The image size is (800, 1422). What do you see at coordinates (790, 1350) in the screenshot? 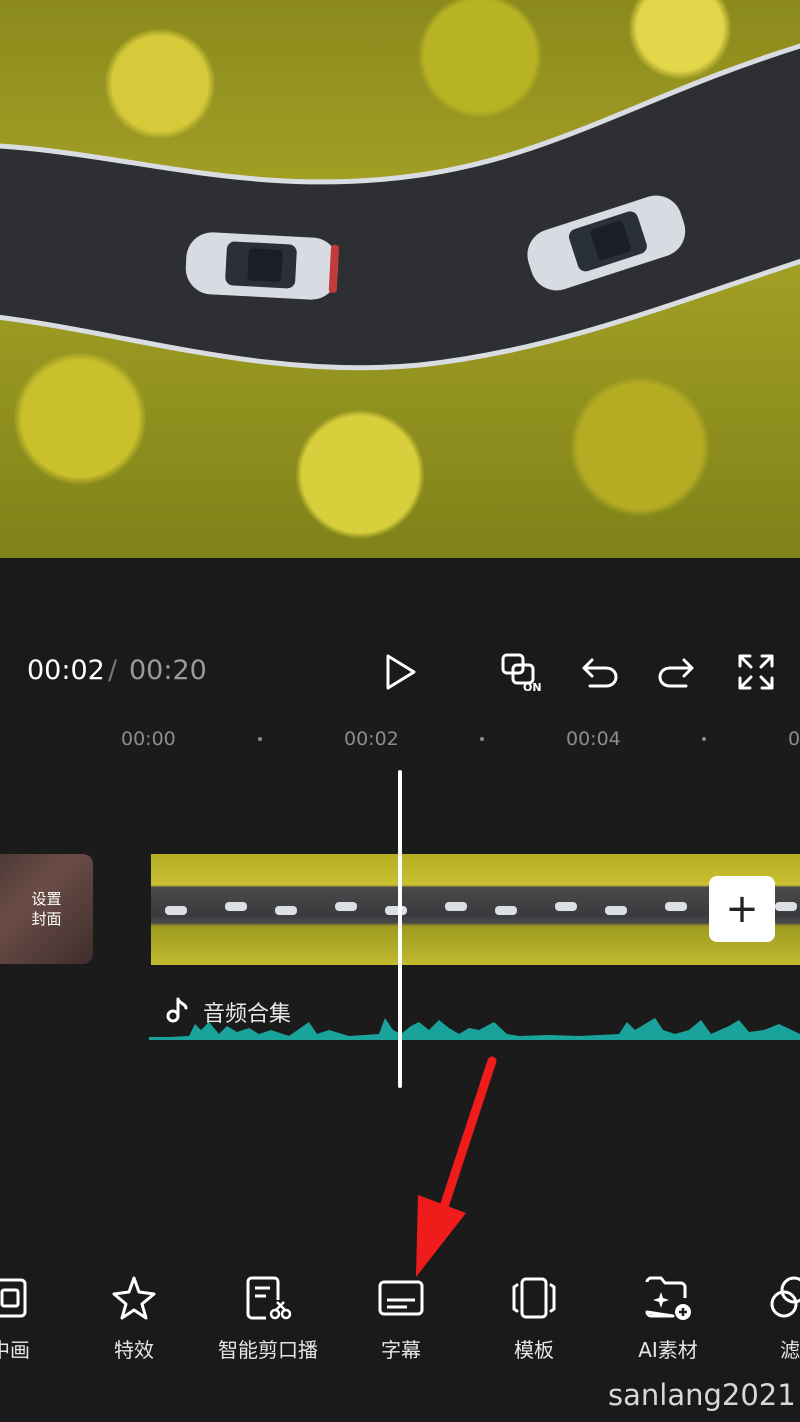
I see `tool-label: 滤` at bounding box center [790, 1350].